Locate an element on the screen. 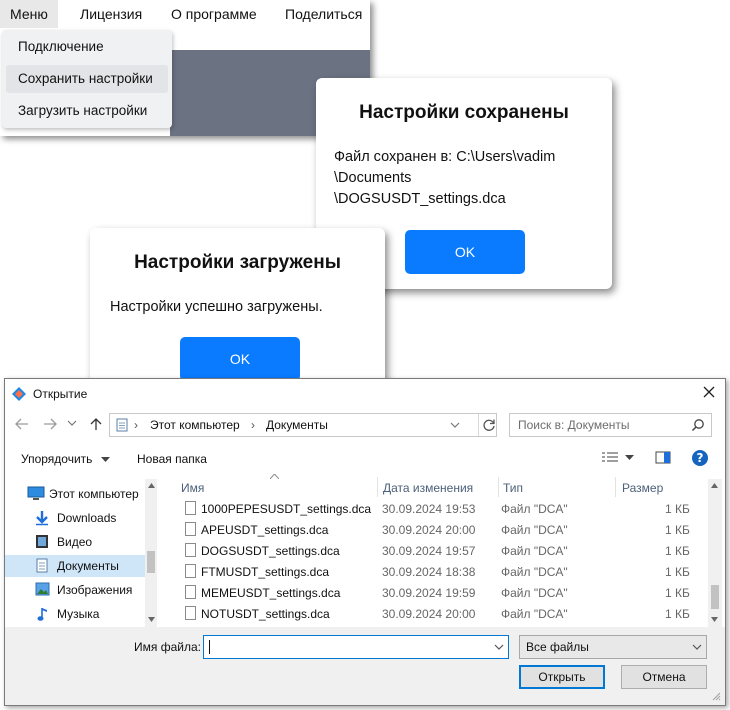 This screenshot has width=730, height=710. close-icon is located at coordinates (709, 392).